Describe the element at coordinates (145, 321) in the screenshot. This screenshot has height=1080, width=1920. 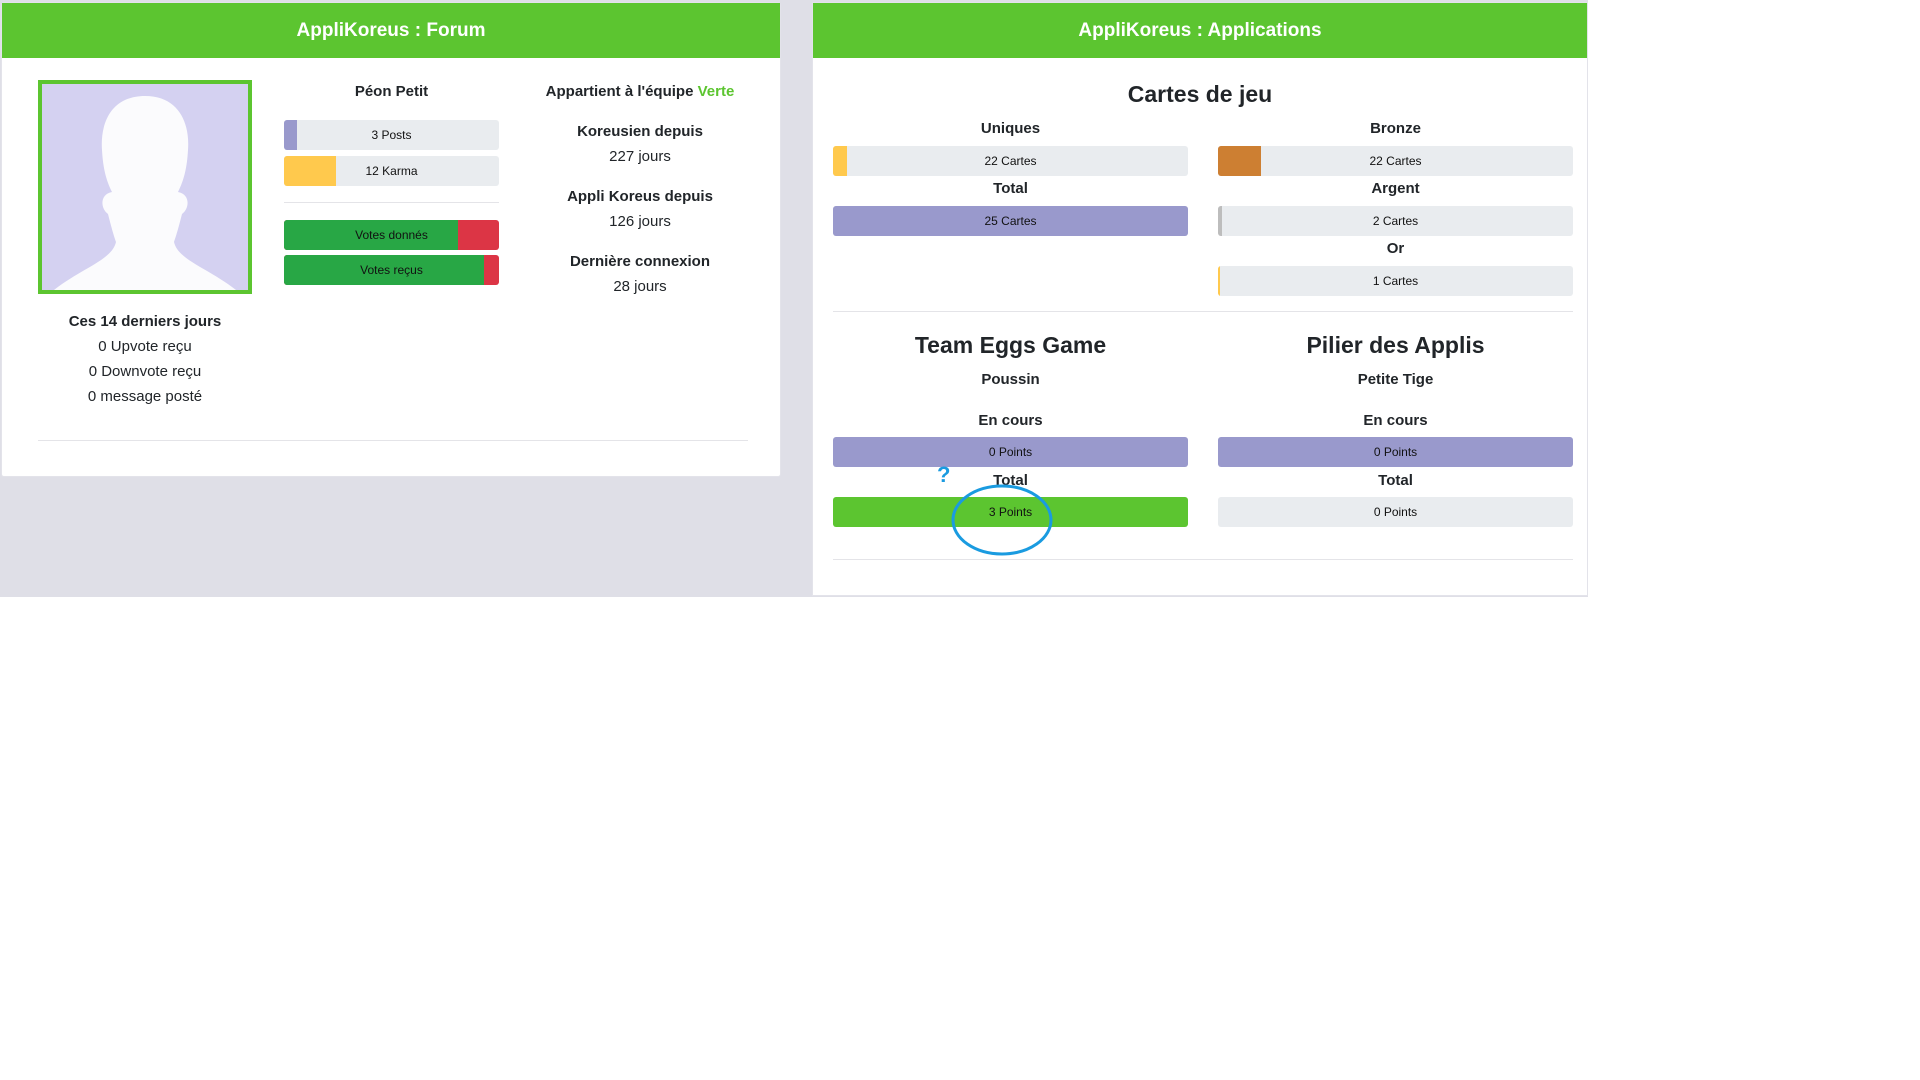
I see `recent-title: Ces 14 derniers jours` at that location.